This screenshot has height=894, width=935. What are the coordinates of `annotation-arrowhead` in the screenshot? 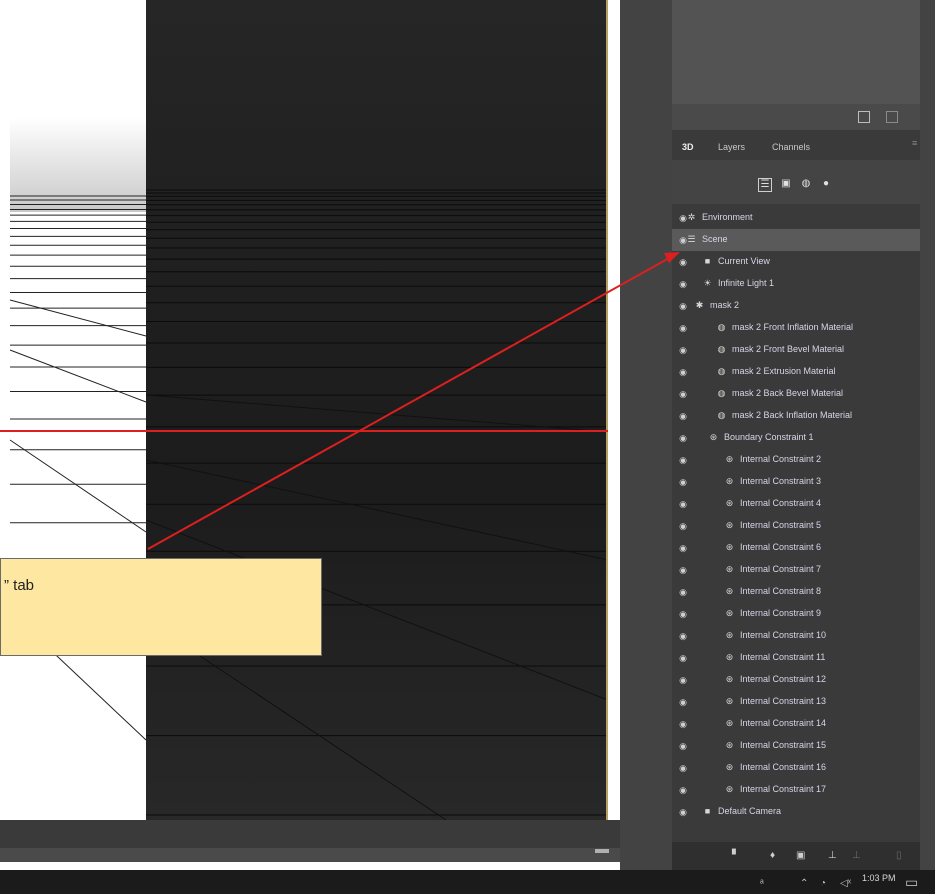 It's located at (672, 257).